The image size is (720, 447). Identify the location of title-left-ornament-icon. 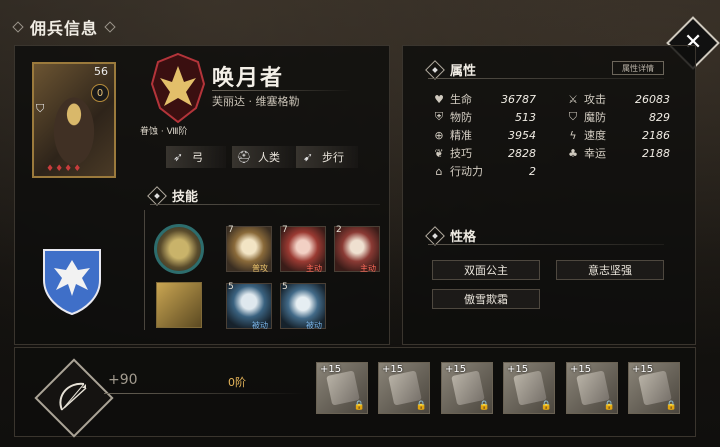
(18, 27).